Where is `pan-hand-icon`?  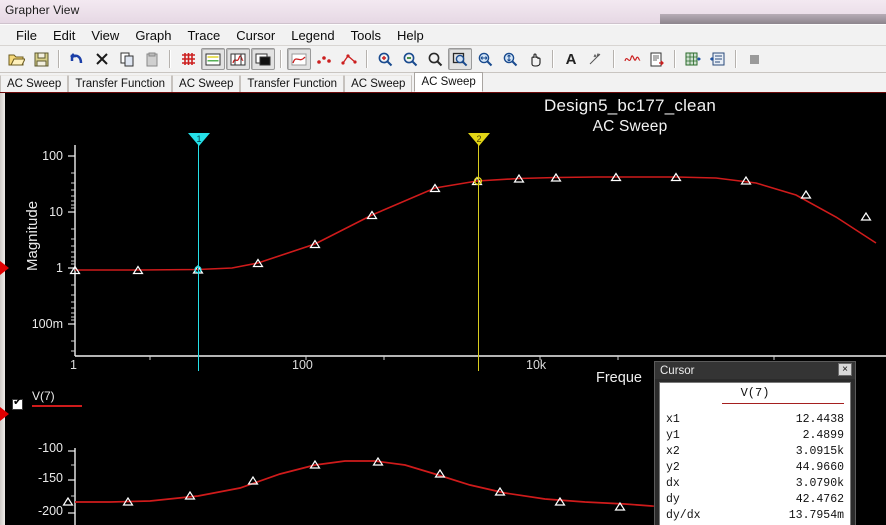
pan-hand-icon is located at coordinates (535, 59).